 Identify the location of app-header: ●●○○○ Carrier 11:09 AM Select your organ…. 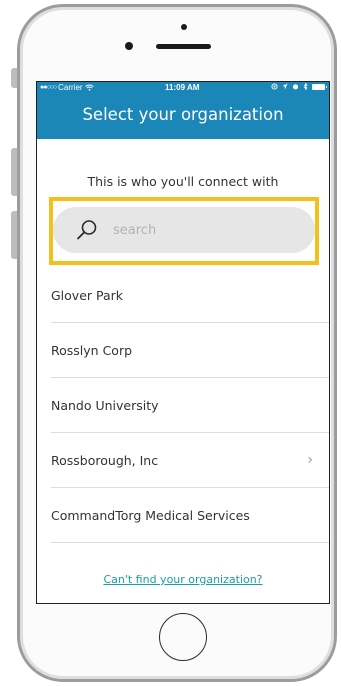
(183, 110).